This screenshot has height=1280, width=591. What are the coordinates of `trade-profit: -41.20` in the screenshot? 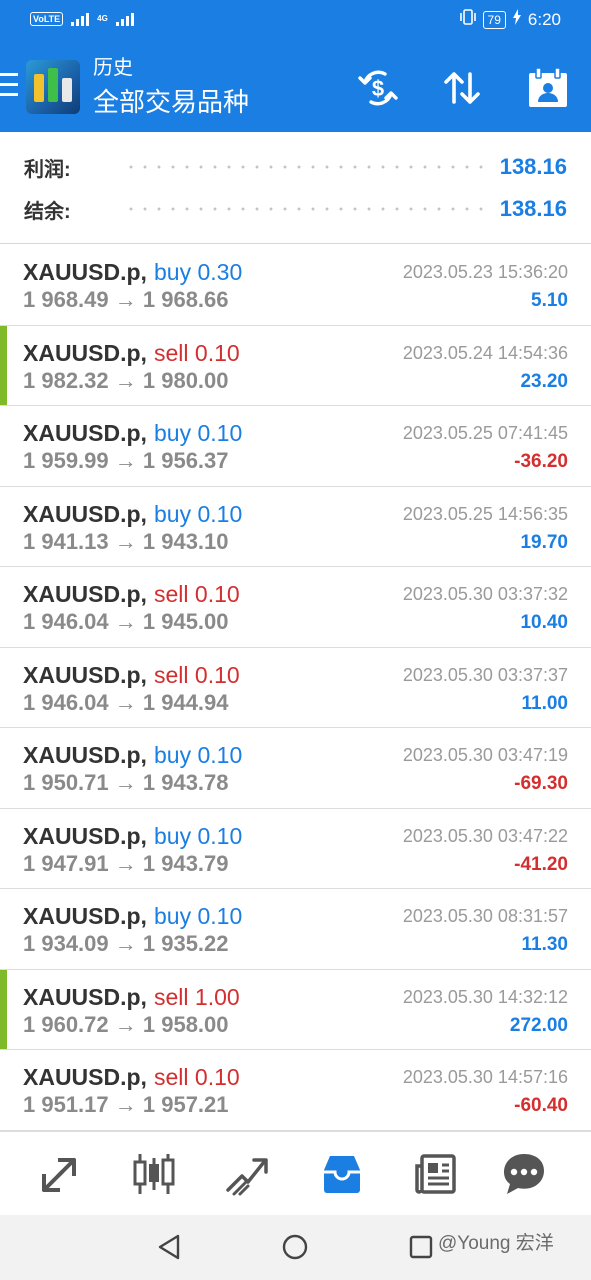 It's located at (541, 864).